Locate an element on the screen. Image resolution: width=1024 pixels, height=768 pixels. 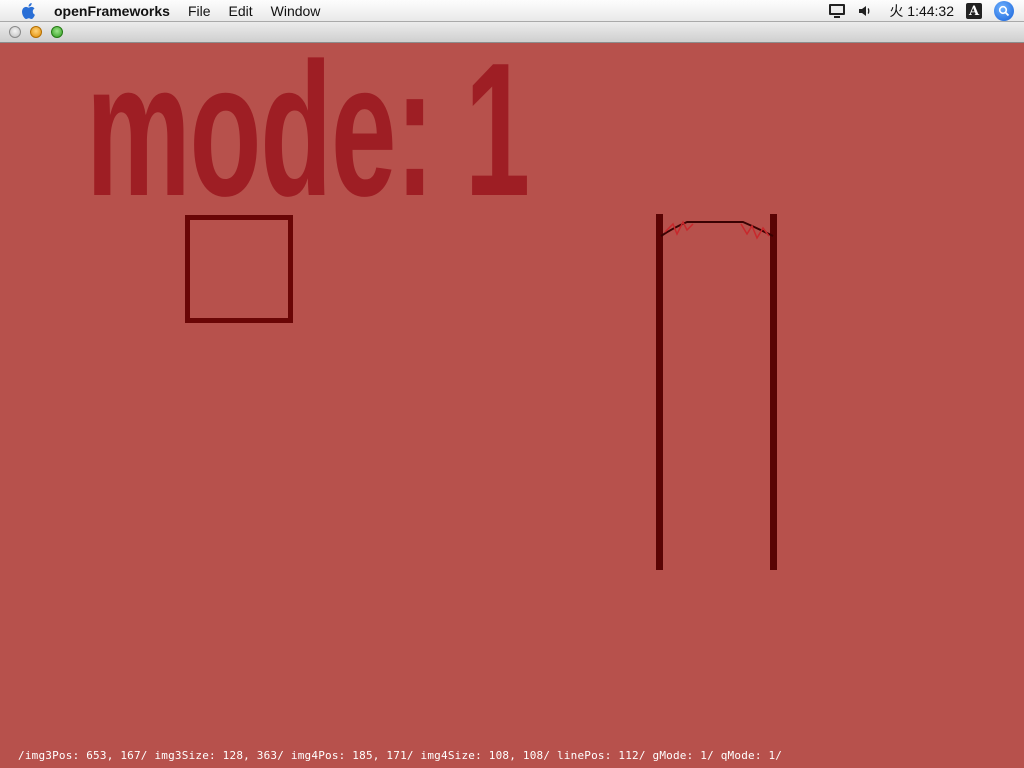
window-menu: Window is located at coordinates (296, 11).